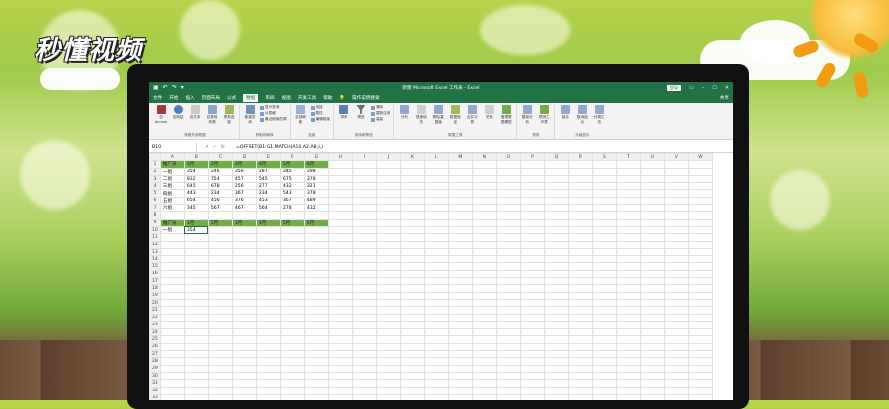  Describe the element at coordinates (366, 98) in the screenshot. I see `tell-me-search: 操作说明搜索` at that location.